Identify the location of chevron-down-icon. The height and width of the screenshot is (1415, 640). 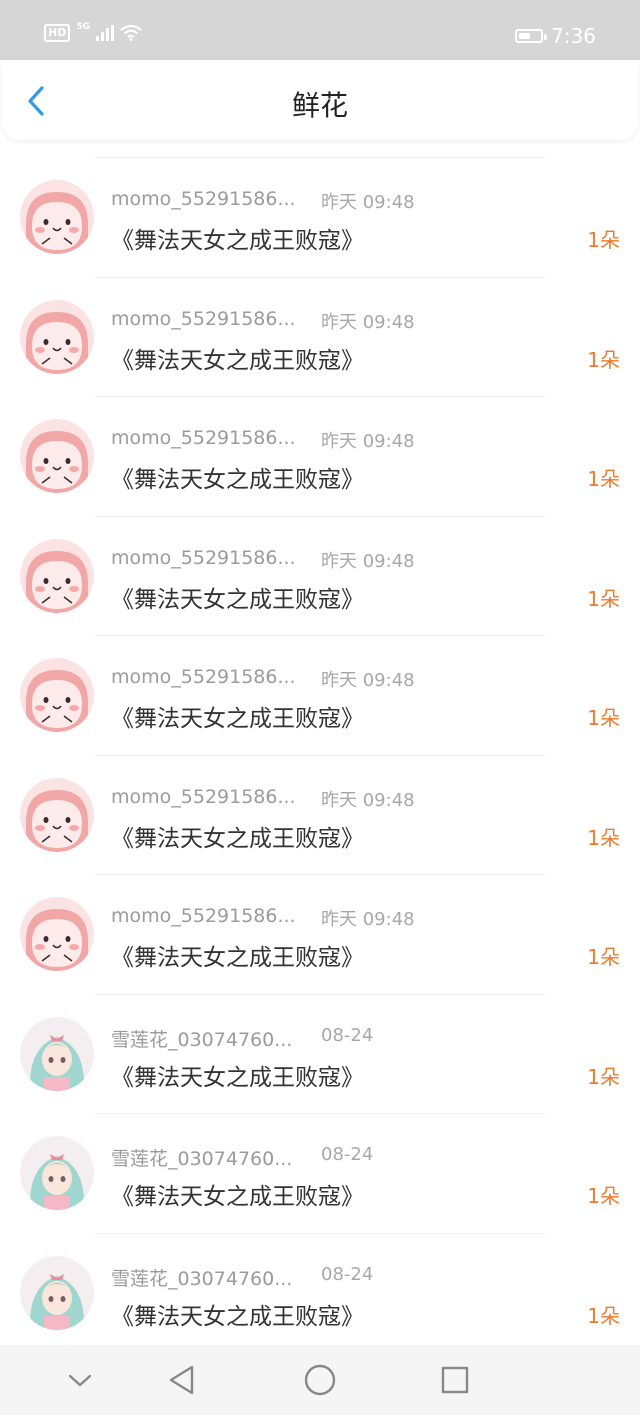
(80, 1380).